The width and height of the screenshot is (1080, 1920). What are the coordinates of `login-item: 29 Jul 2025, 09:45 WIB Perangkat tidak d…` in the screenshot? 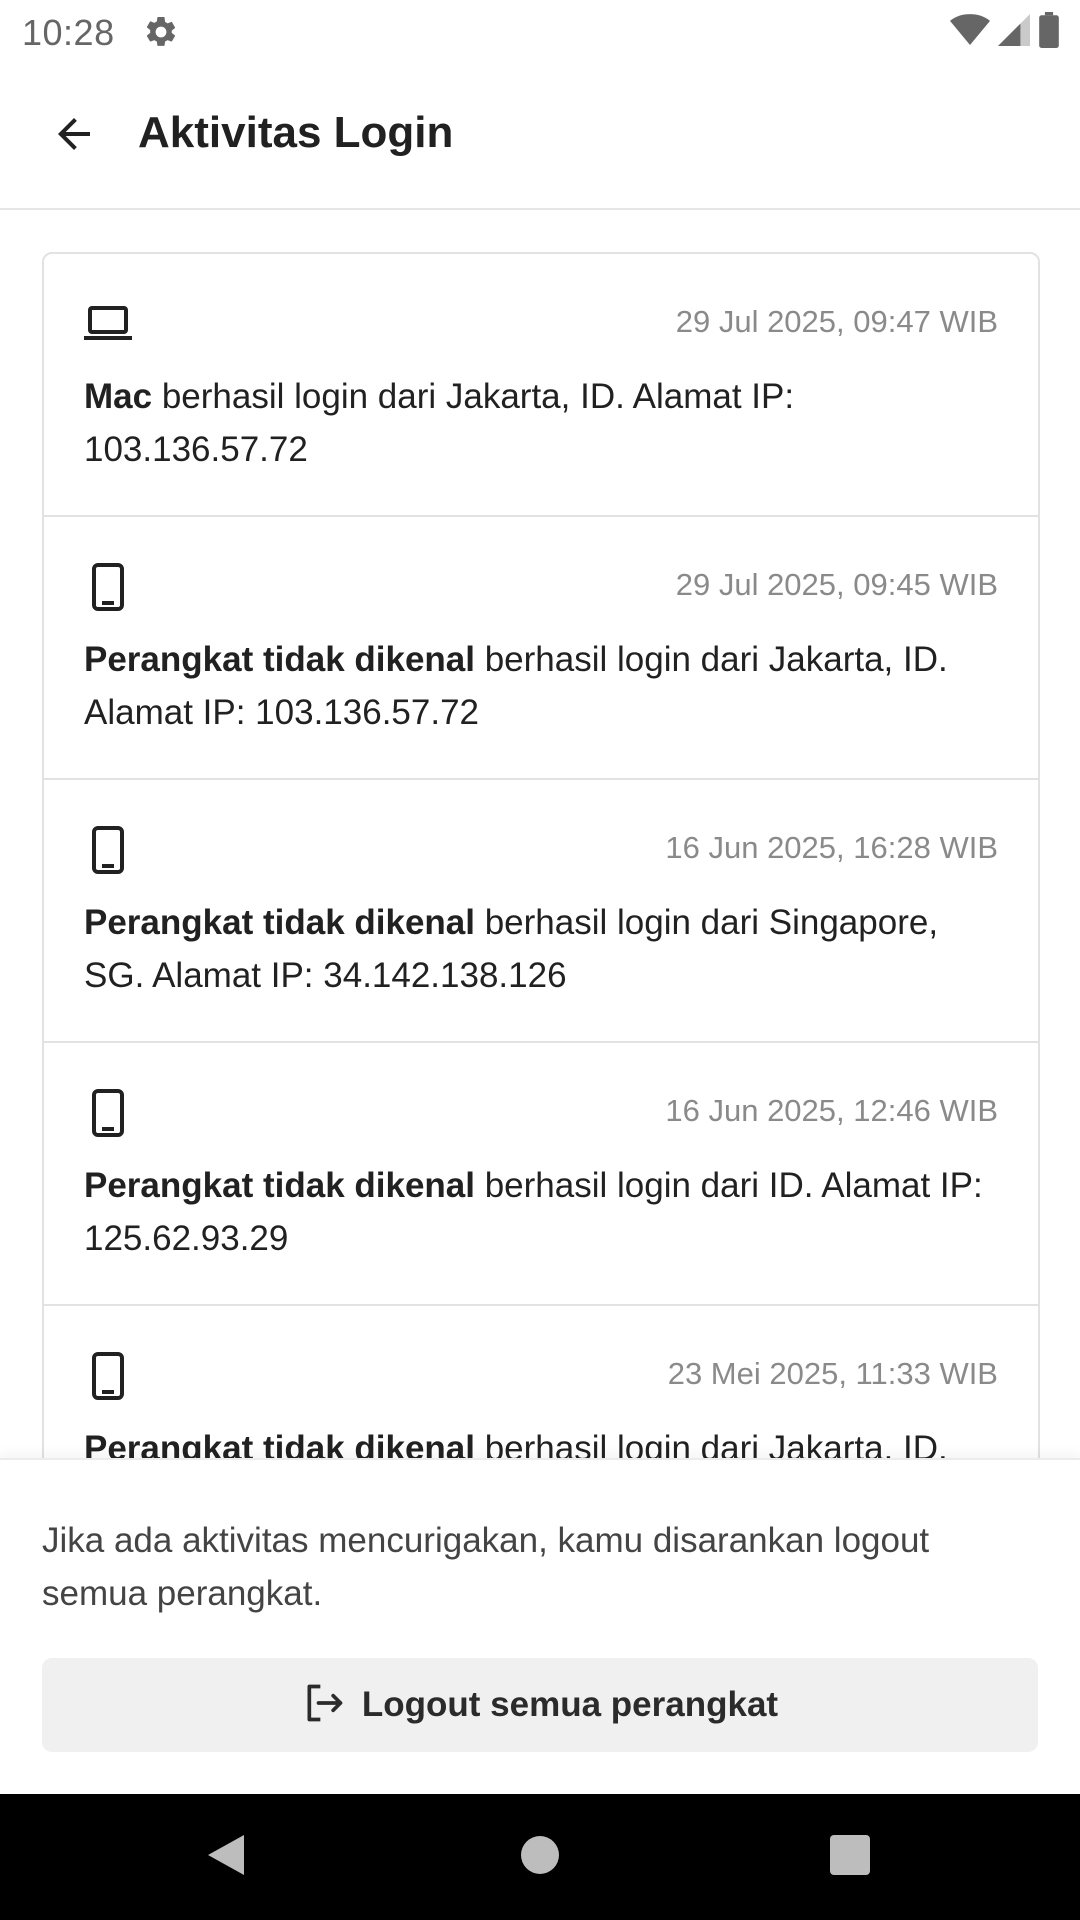 It's located at (541, 648).